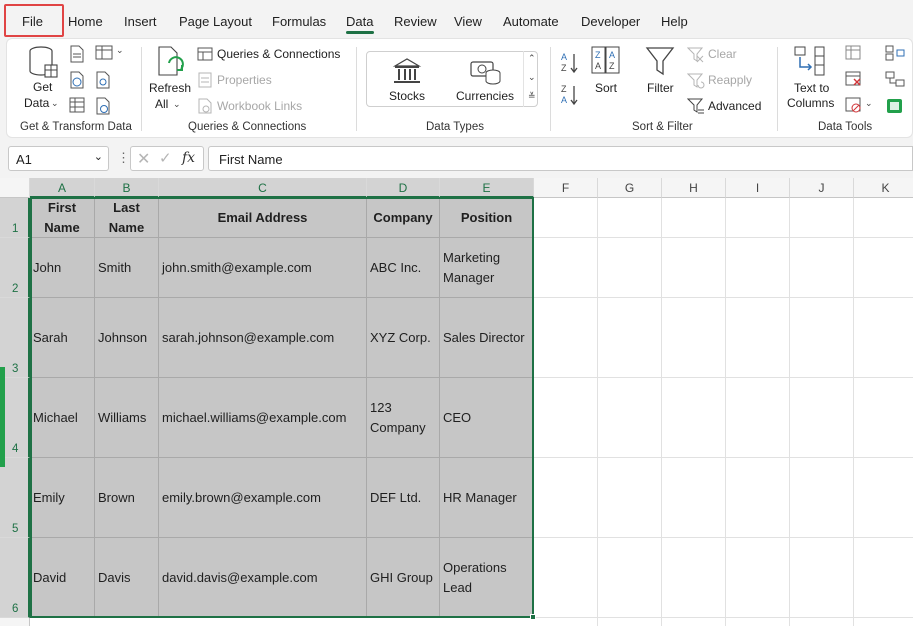  I want to click on tab-view: View, so click(468, 21).